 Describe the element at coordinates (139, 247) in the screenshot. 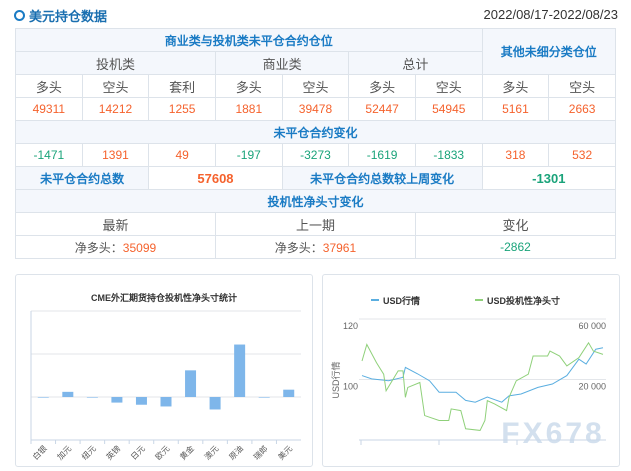

I see `latest-value: 35099` at that location.